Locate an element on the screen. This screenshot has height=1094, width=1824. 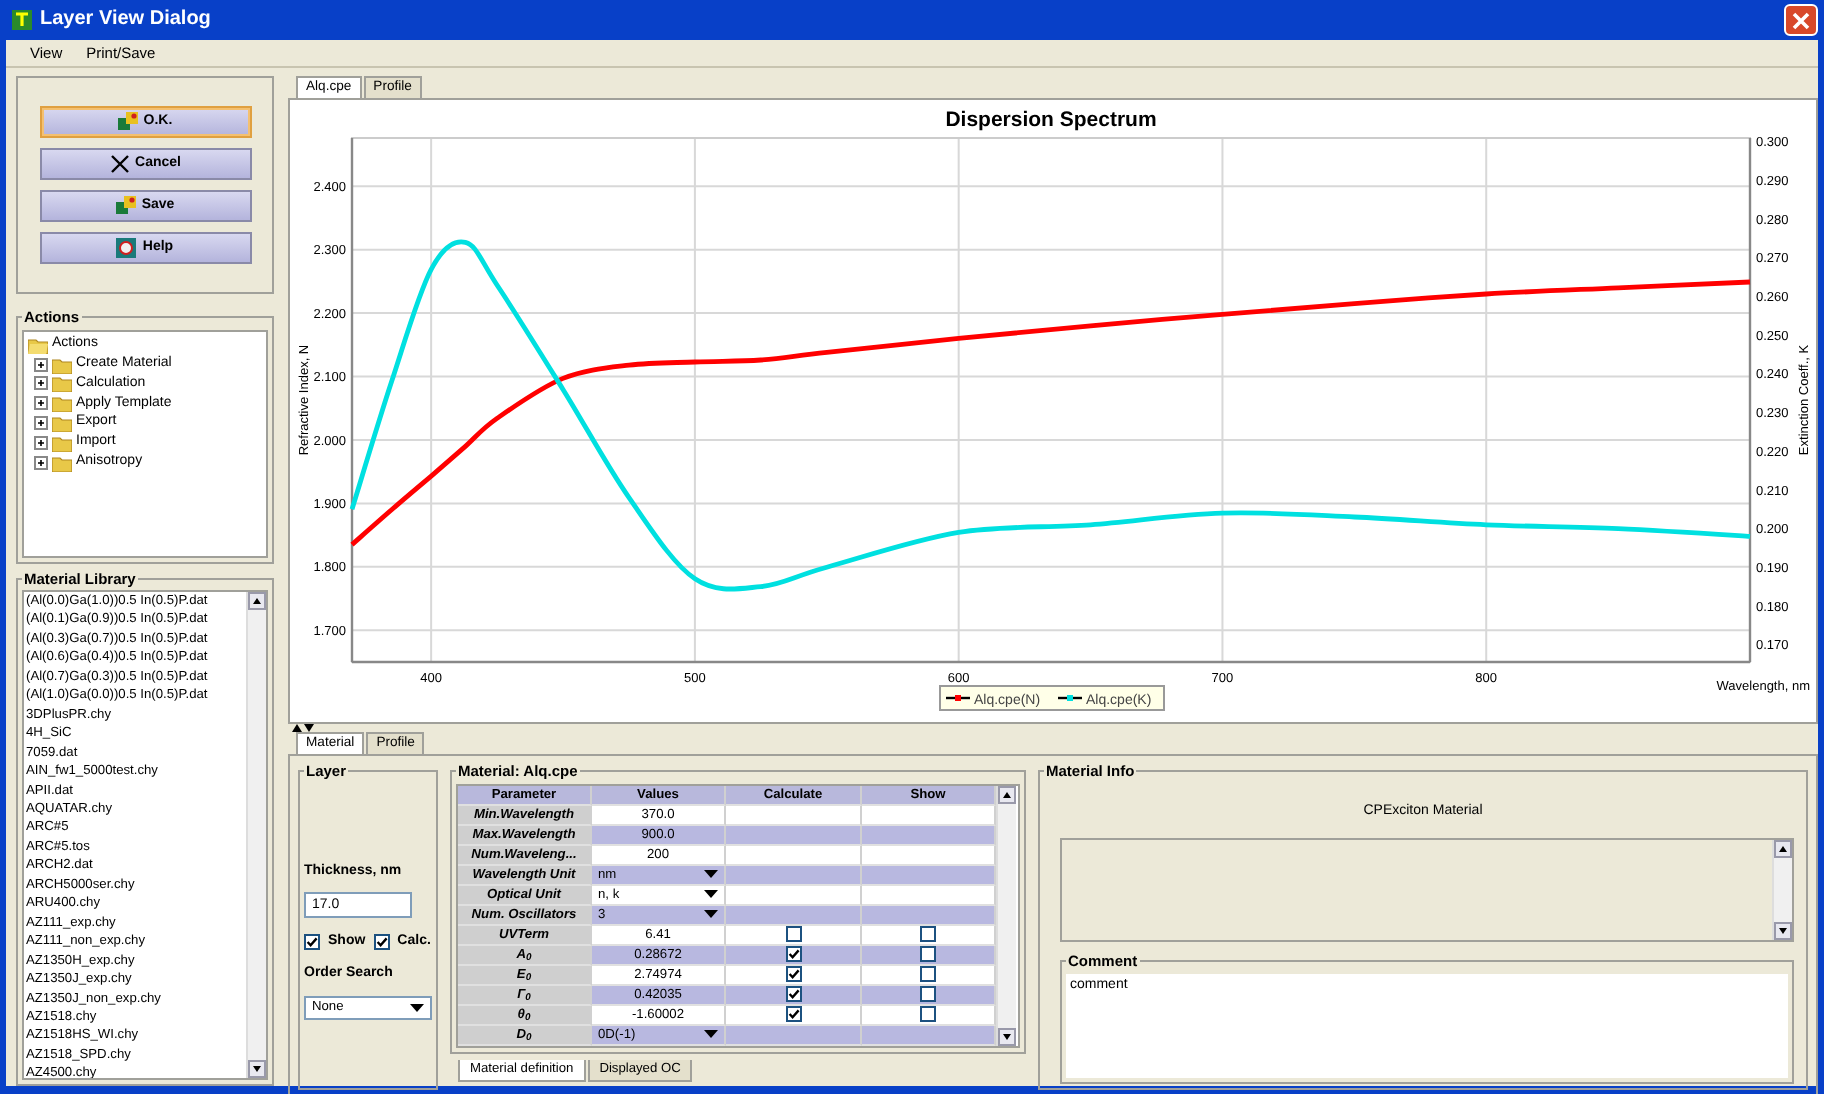
ok-icon is located at coordinates (127, 122).